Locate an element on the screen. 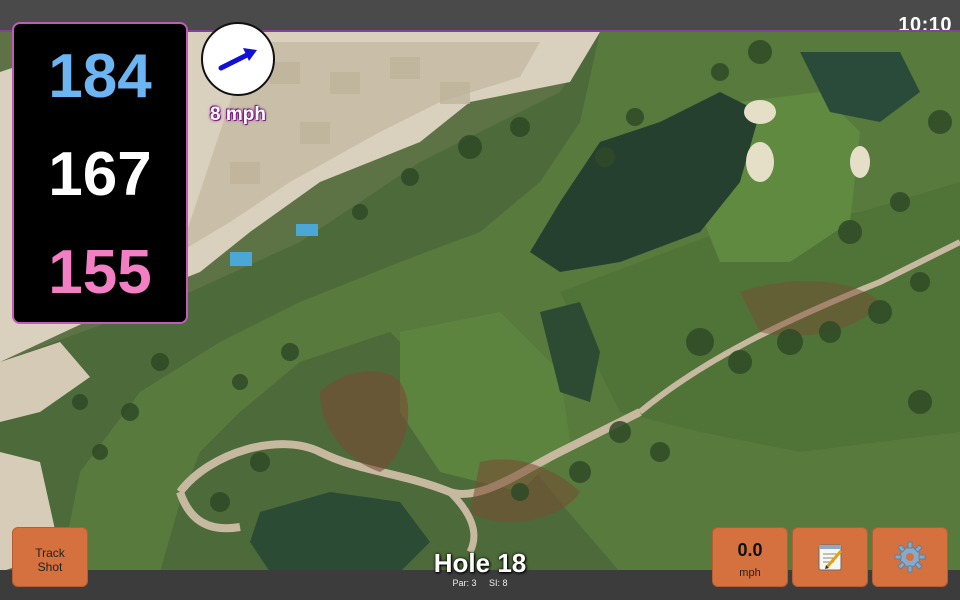 This screenshot has width=960, height=600. notepad-icon is located at coordinates (830, 557).